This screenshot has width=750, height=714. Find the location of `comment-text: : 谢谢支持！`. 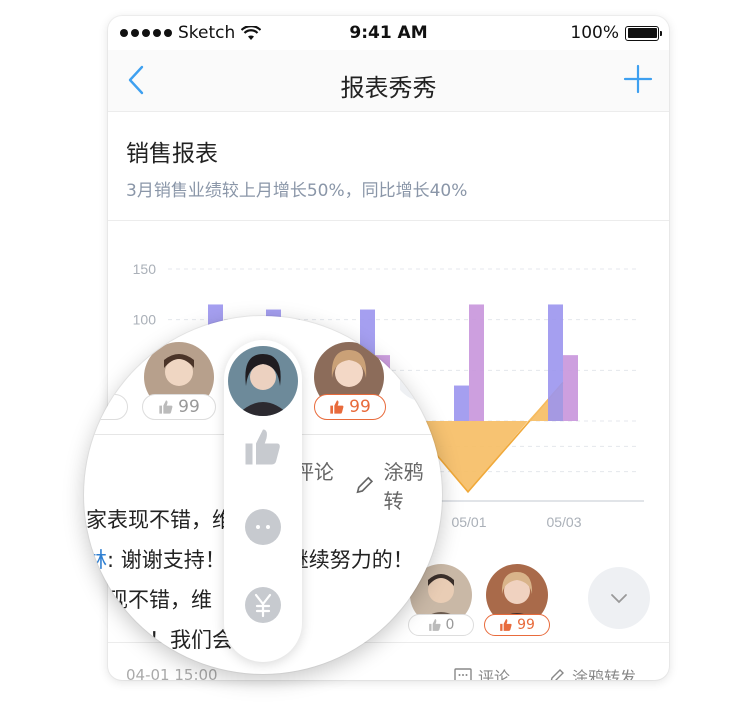

comment-text: : 谢谢支持！ is located at coordinates (166, 560).